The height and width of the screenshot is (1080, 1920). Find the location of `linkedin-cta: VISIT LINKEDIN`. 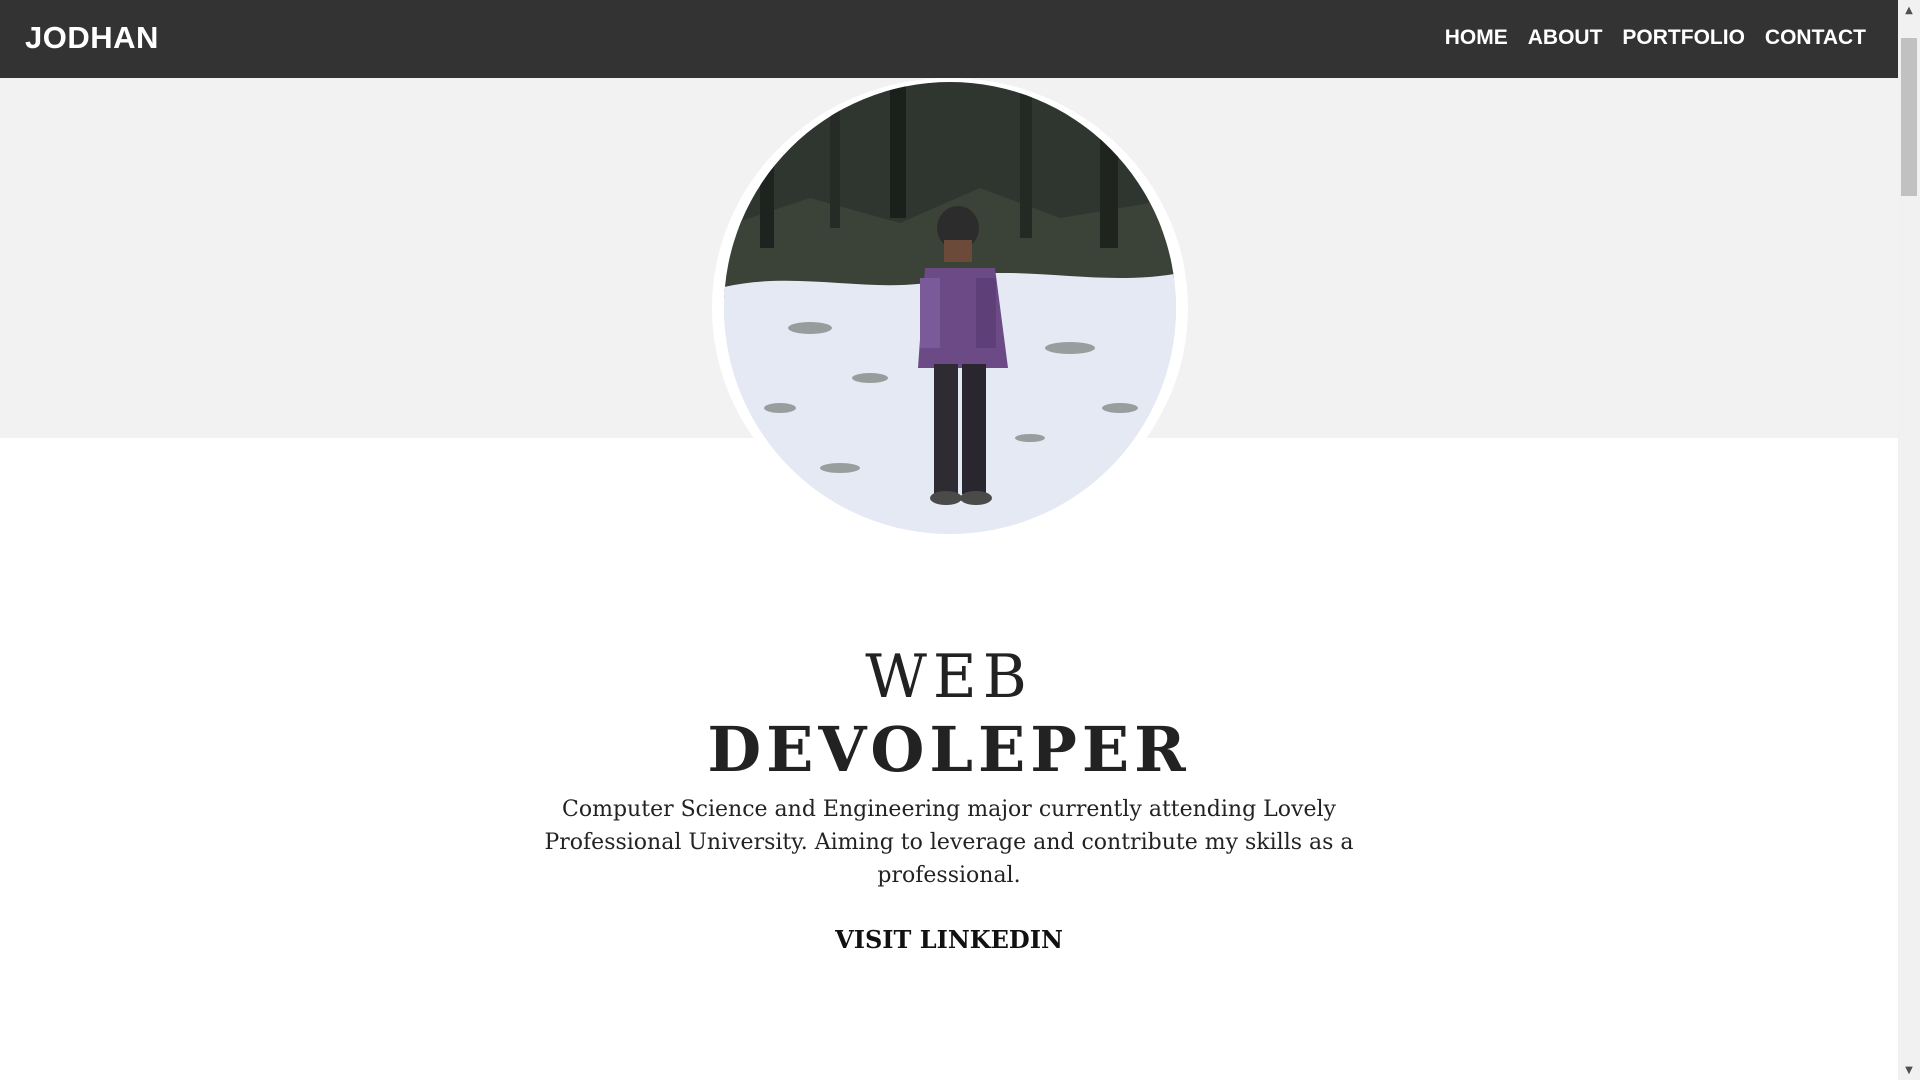

linkedin-cta: VISIT LINKEDIN is located at coordinates (949, 939).